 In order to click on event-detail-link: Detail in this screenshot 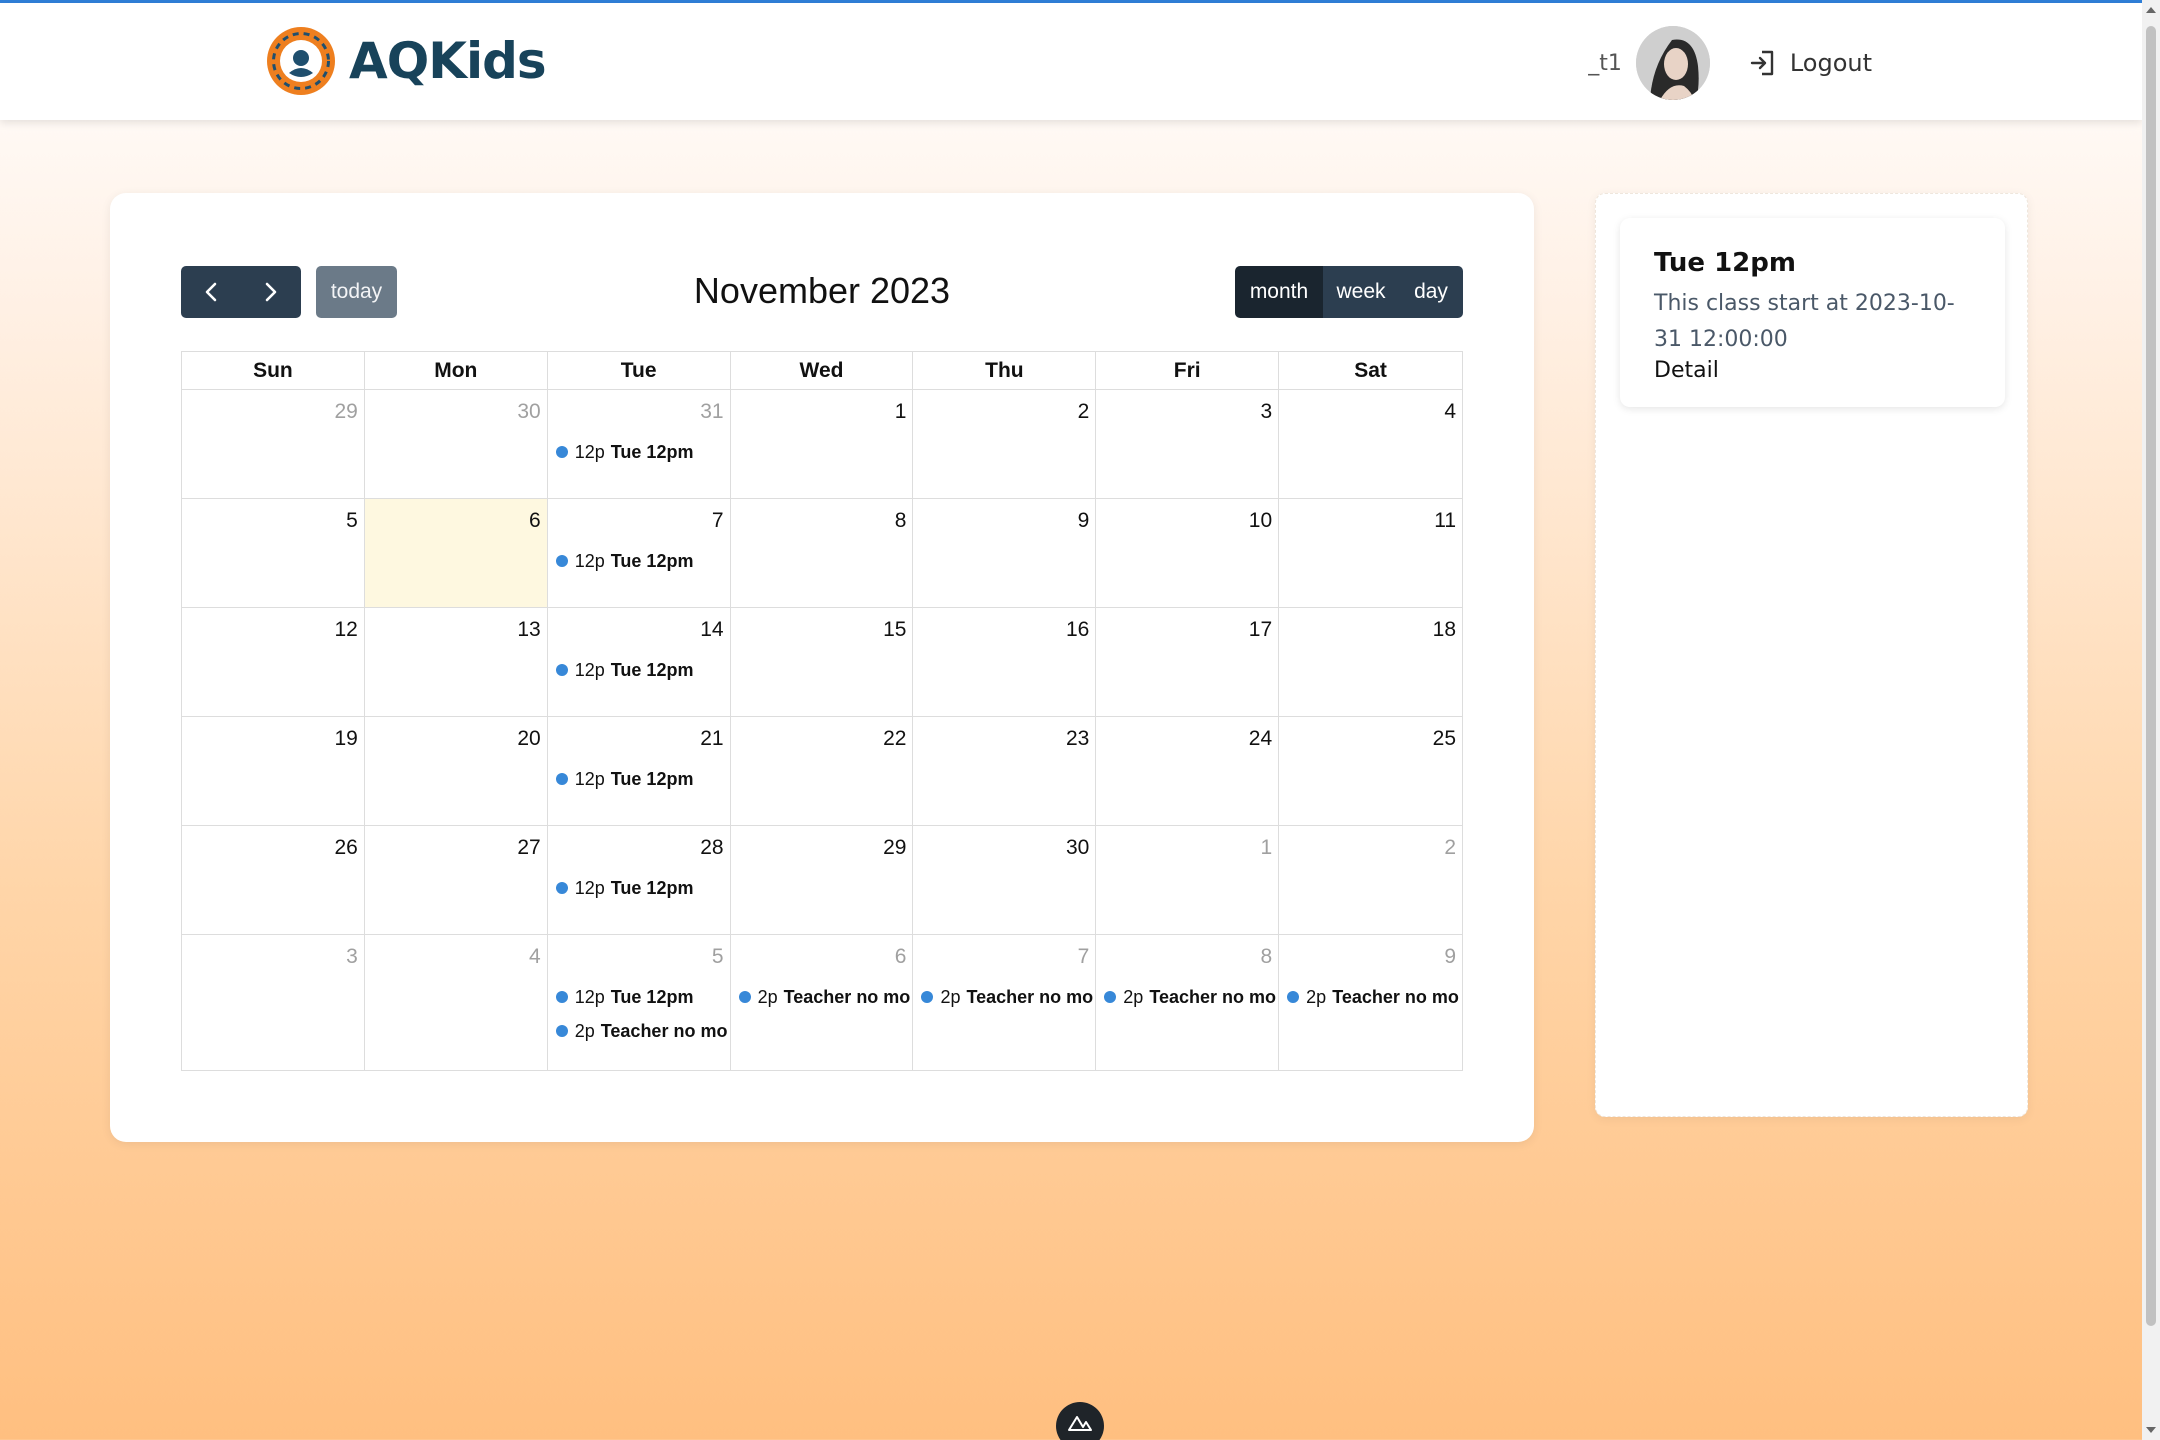, I will do `click(1812, 370)`.